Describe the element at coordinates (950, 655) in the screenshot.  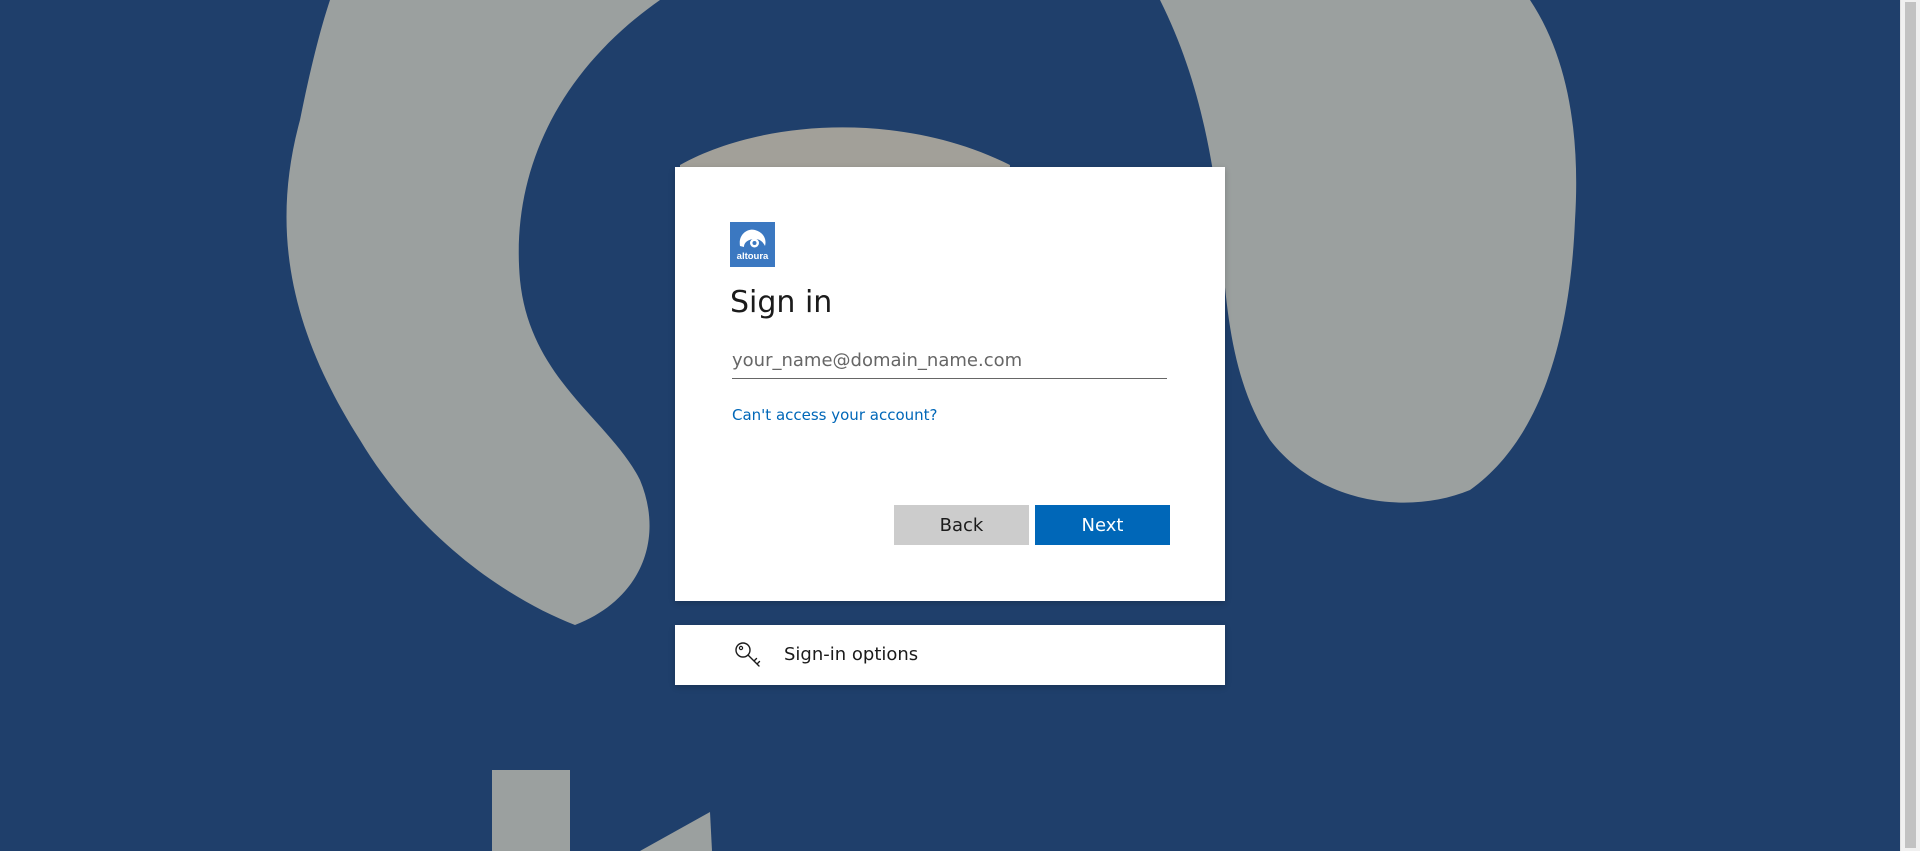
I see `sign-in-options-button: Sign-in options` at that location.